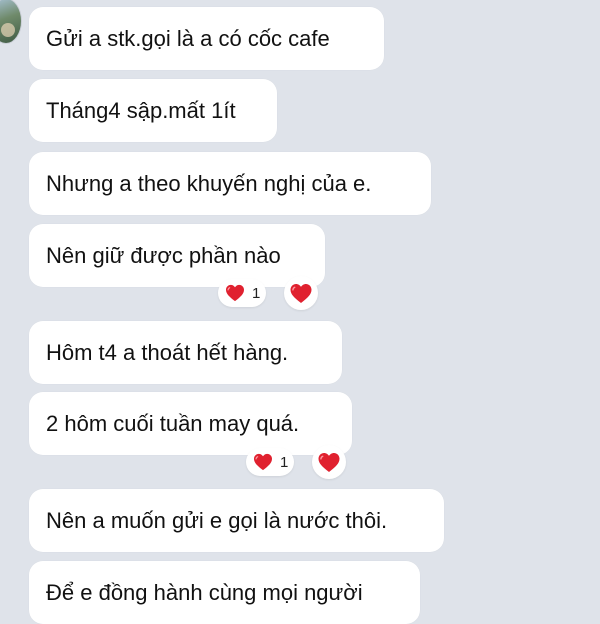 Image resolution: width=600 pixels, height=624 pixels. Describe the element at coordinates (188, 38) in the screenshot. I see `message-text: Gửi a stk.gọi là a có cốc cafe` at that location.